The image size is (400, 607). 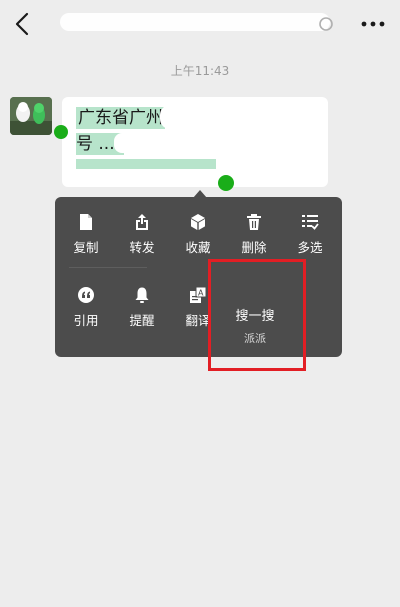 I want to click on chat-title-redacted, so click(x=195, y=22).